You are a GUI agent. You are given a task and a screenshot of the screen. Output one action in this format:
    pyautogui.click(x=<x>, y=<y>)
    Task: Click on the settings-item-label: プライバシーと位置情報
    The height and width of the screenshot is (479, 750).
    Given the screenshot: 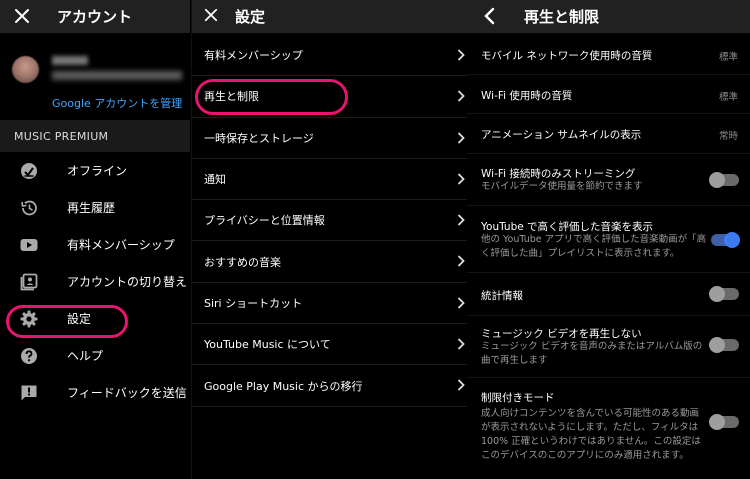 What is the action you would take?
    pyautogui.click(x=264, y=221)
    